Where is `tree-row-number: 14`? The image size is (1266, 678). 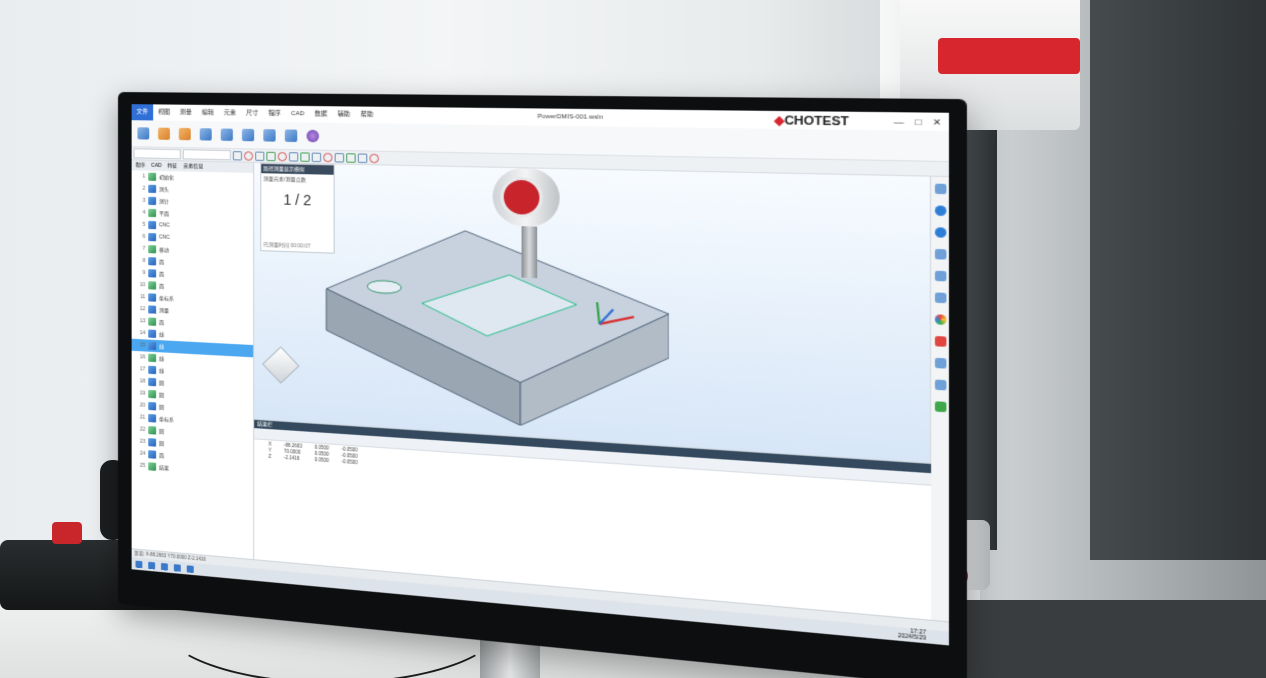 tree-row-number: 14 is located at coordinates (142, 333).